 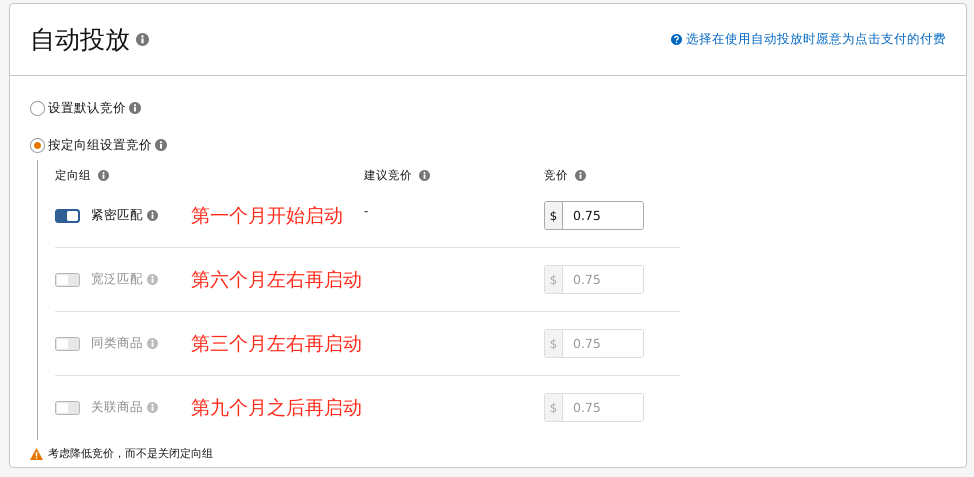 I want to click on radio-label: 设置默认竞价, so click(x=87, y=108).